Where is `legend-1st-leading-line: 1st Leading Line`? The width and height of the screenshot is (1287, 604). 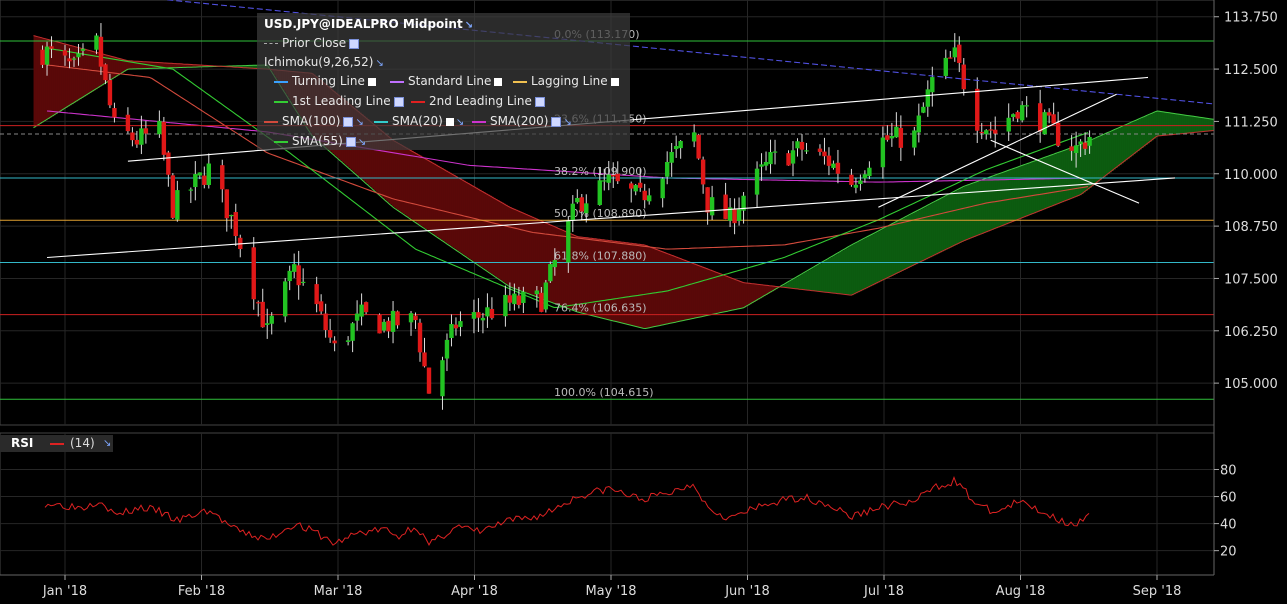
legend-1st-leading-line: 1st Leading Line is located at coordinates (339, 101).